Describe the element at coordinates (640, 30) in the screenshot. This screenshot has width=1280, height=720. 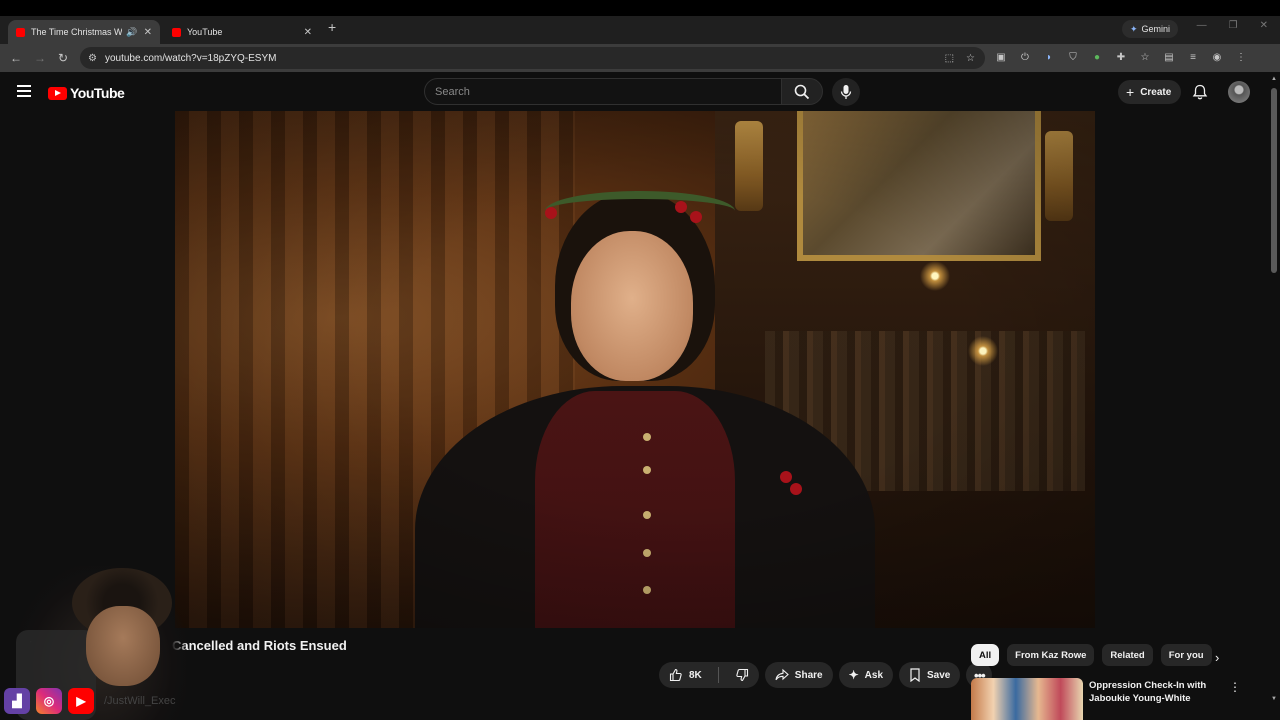
I see `browser-tab-strip: The Time Christmas Was Ca 🔊 ✕ YouTube ✕` at that location.